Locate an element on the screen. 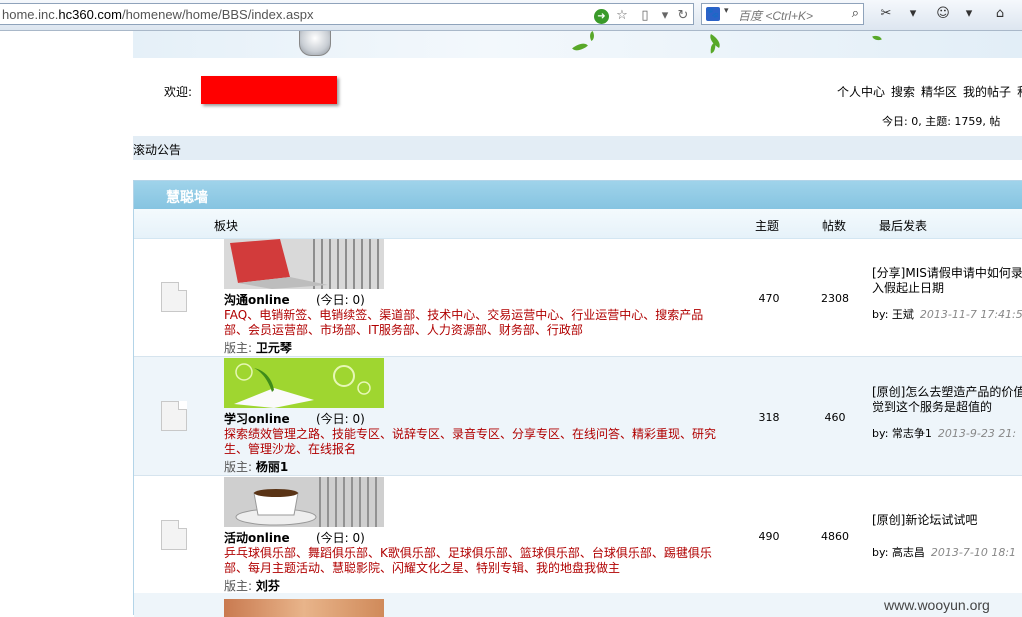 This screenshot has height=617, width=1022. moderator-name: 刘芬 is located at coordinates (268, 586).